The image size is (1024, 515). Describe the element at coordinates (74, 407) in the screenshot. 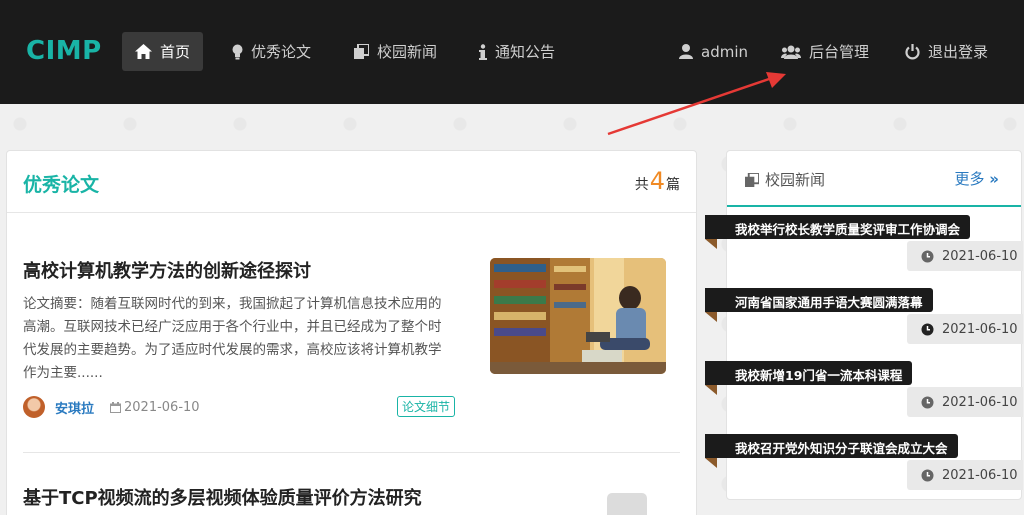

I see `article-author: 安琪拉` at that location.